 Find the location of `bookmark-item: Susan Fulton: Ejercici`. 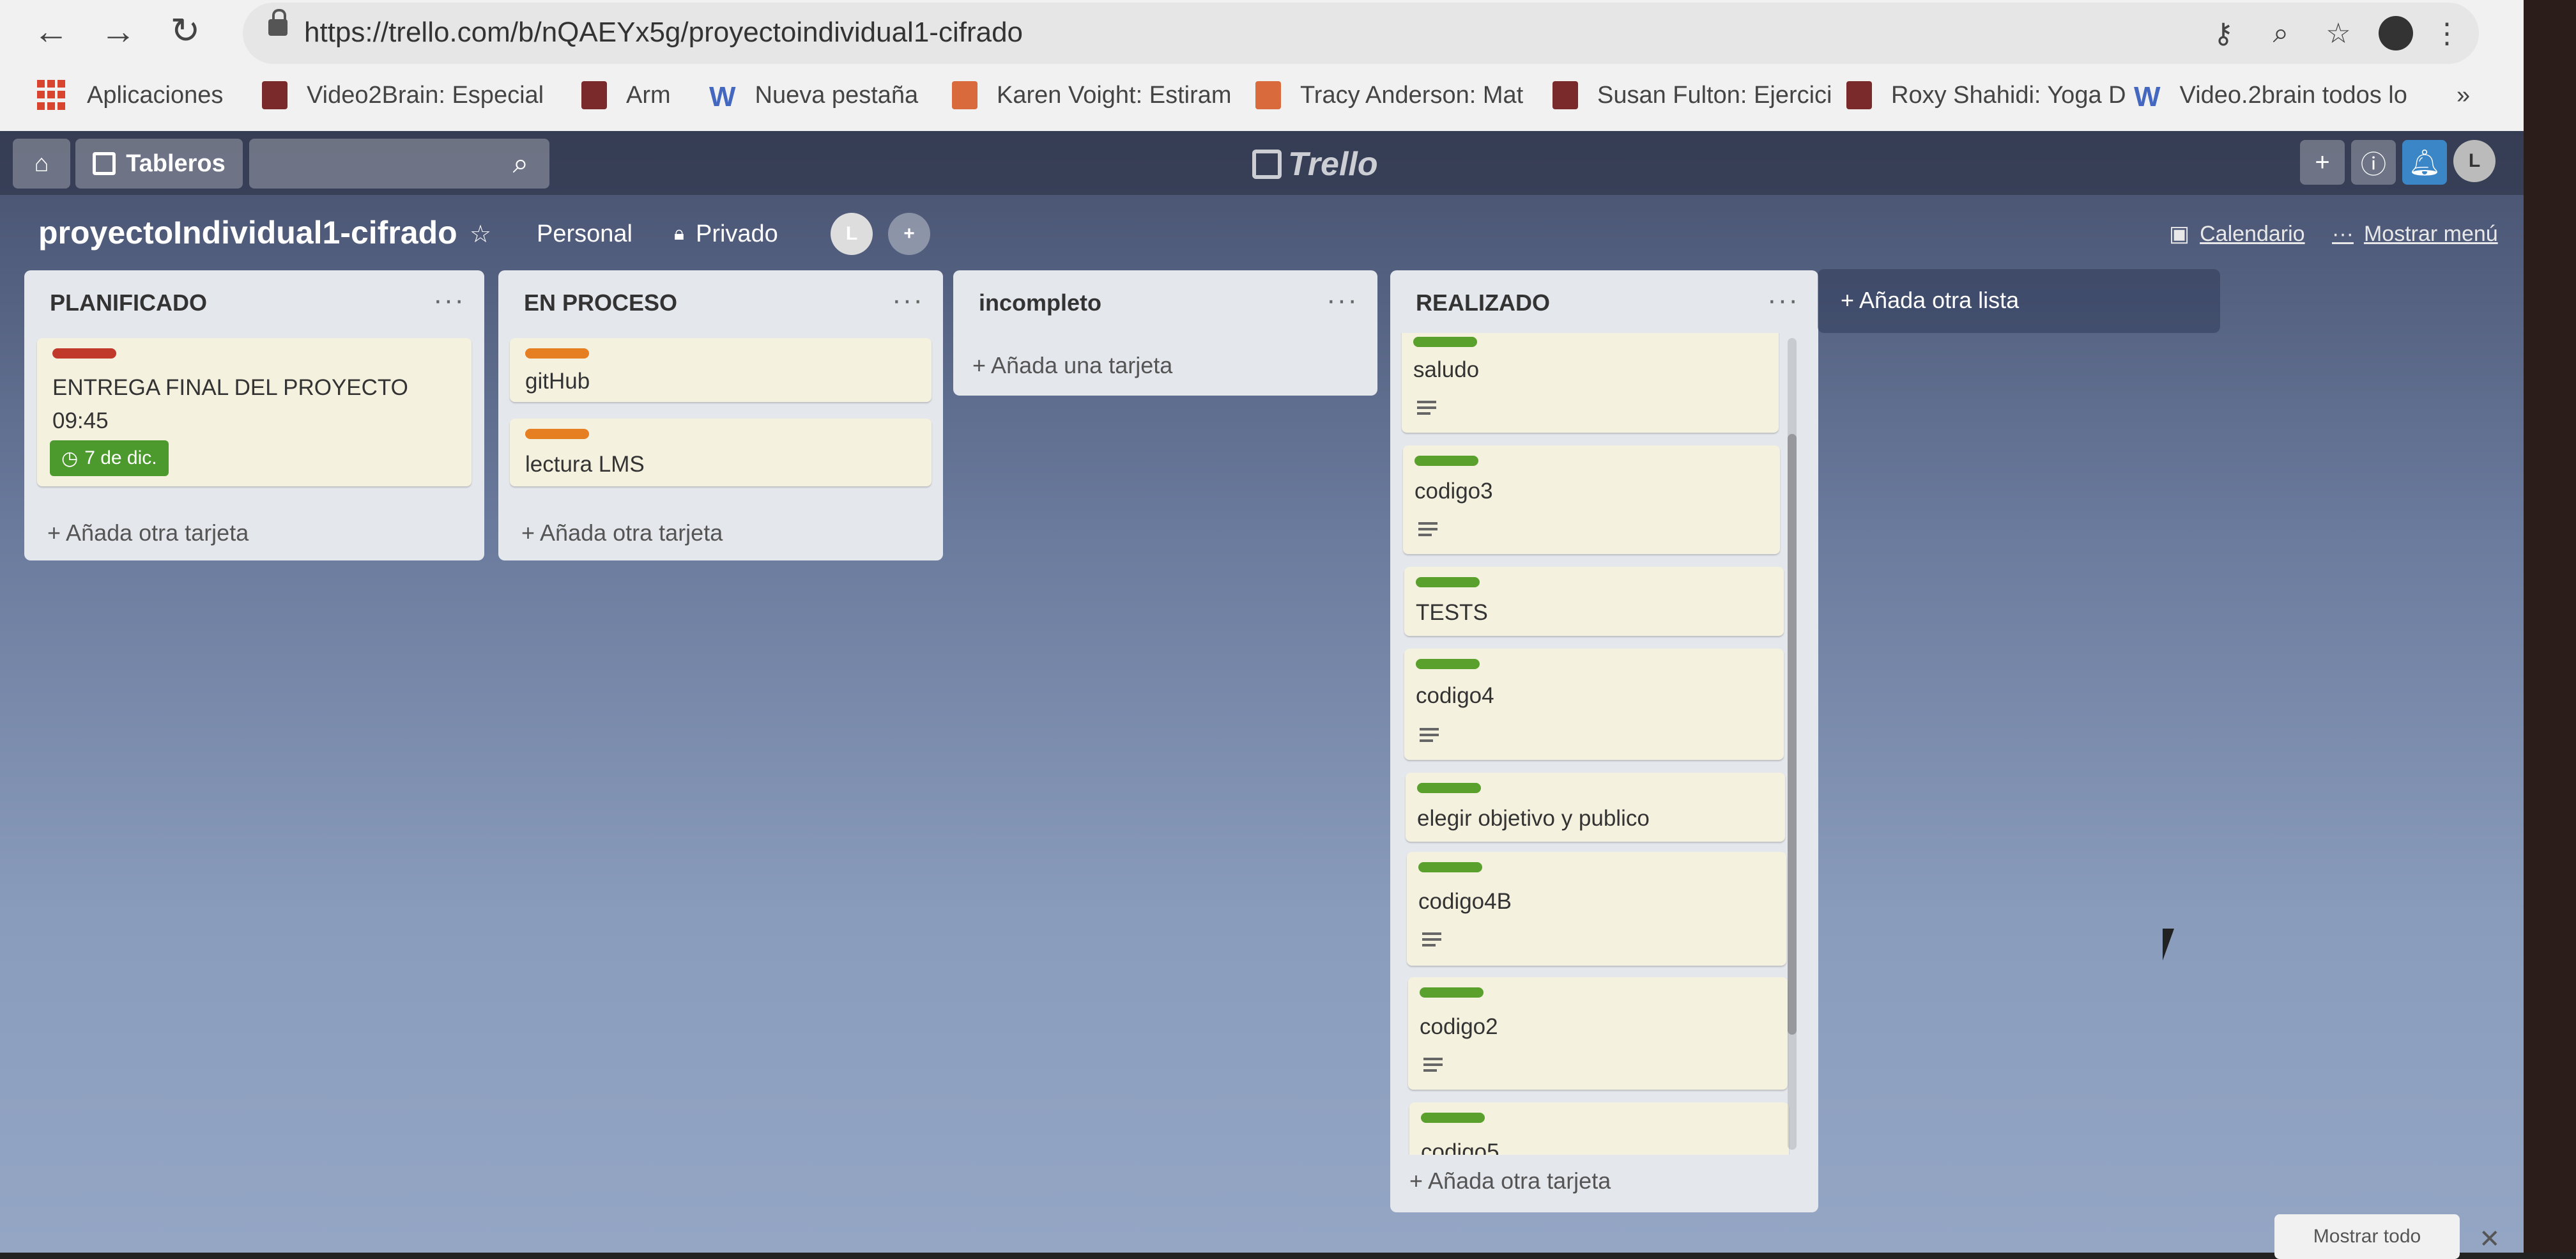

bookmark-item: Susan Fulton: Ejercici is located at coordinates (1692, 95).